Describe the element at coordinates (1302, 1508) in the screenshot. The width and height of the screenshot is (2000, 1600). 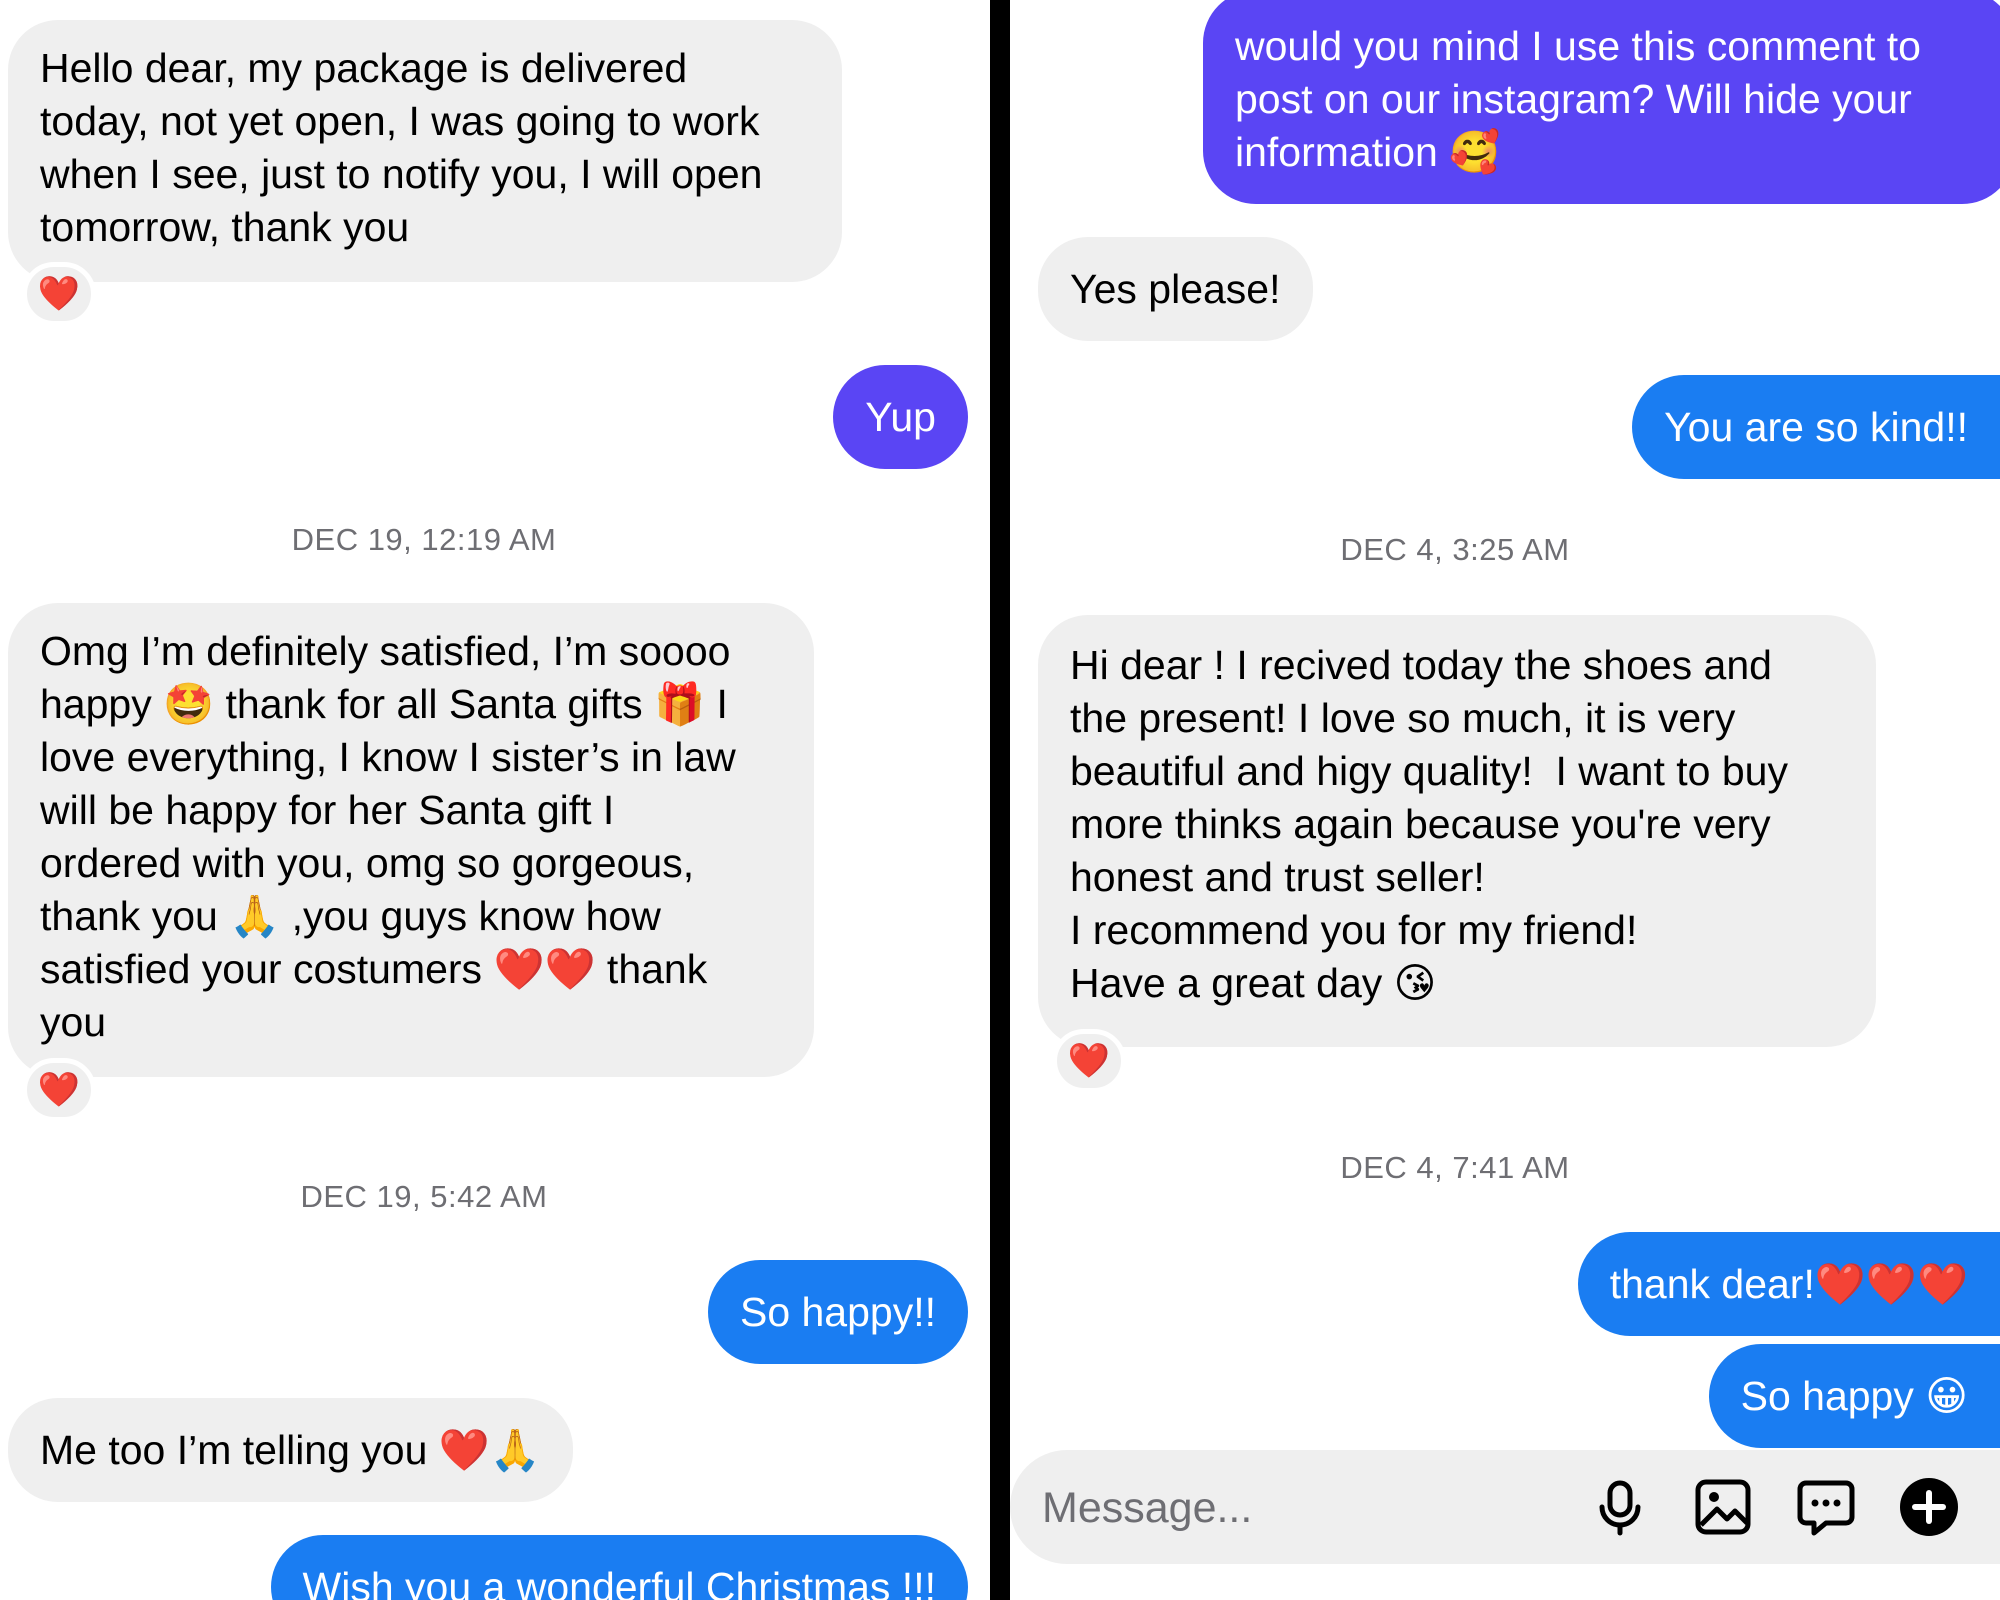
I see `message-input` at that location.